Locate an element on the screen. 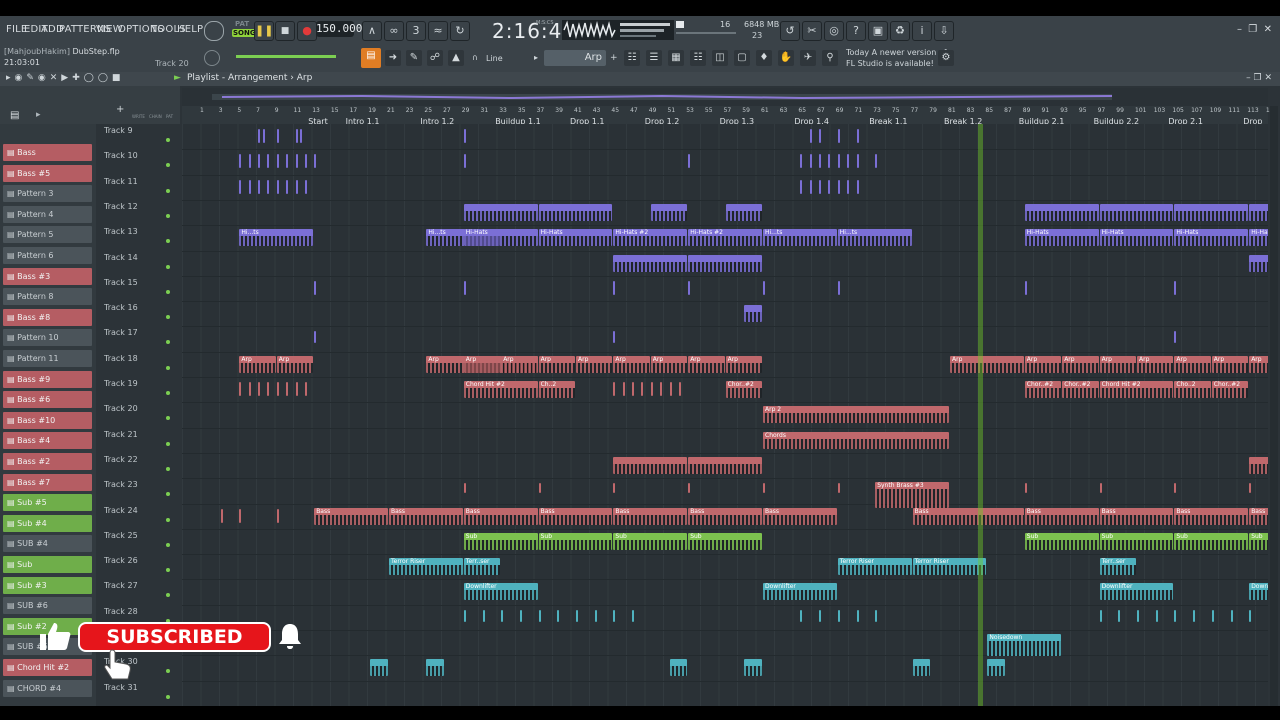  pattern-clip: Downlifter is located at coordinates (500, 592).